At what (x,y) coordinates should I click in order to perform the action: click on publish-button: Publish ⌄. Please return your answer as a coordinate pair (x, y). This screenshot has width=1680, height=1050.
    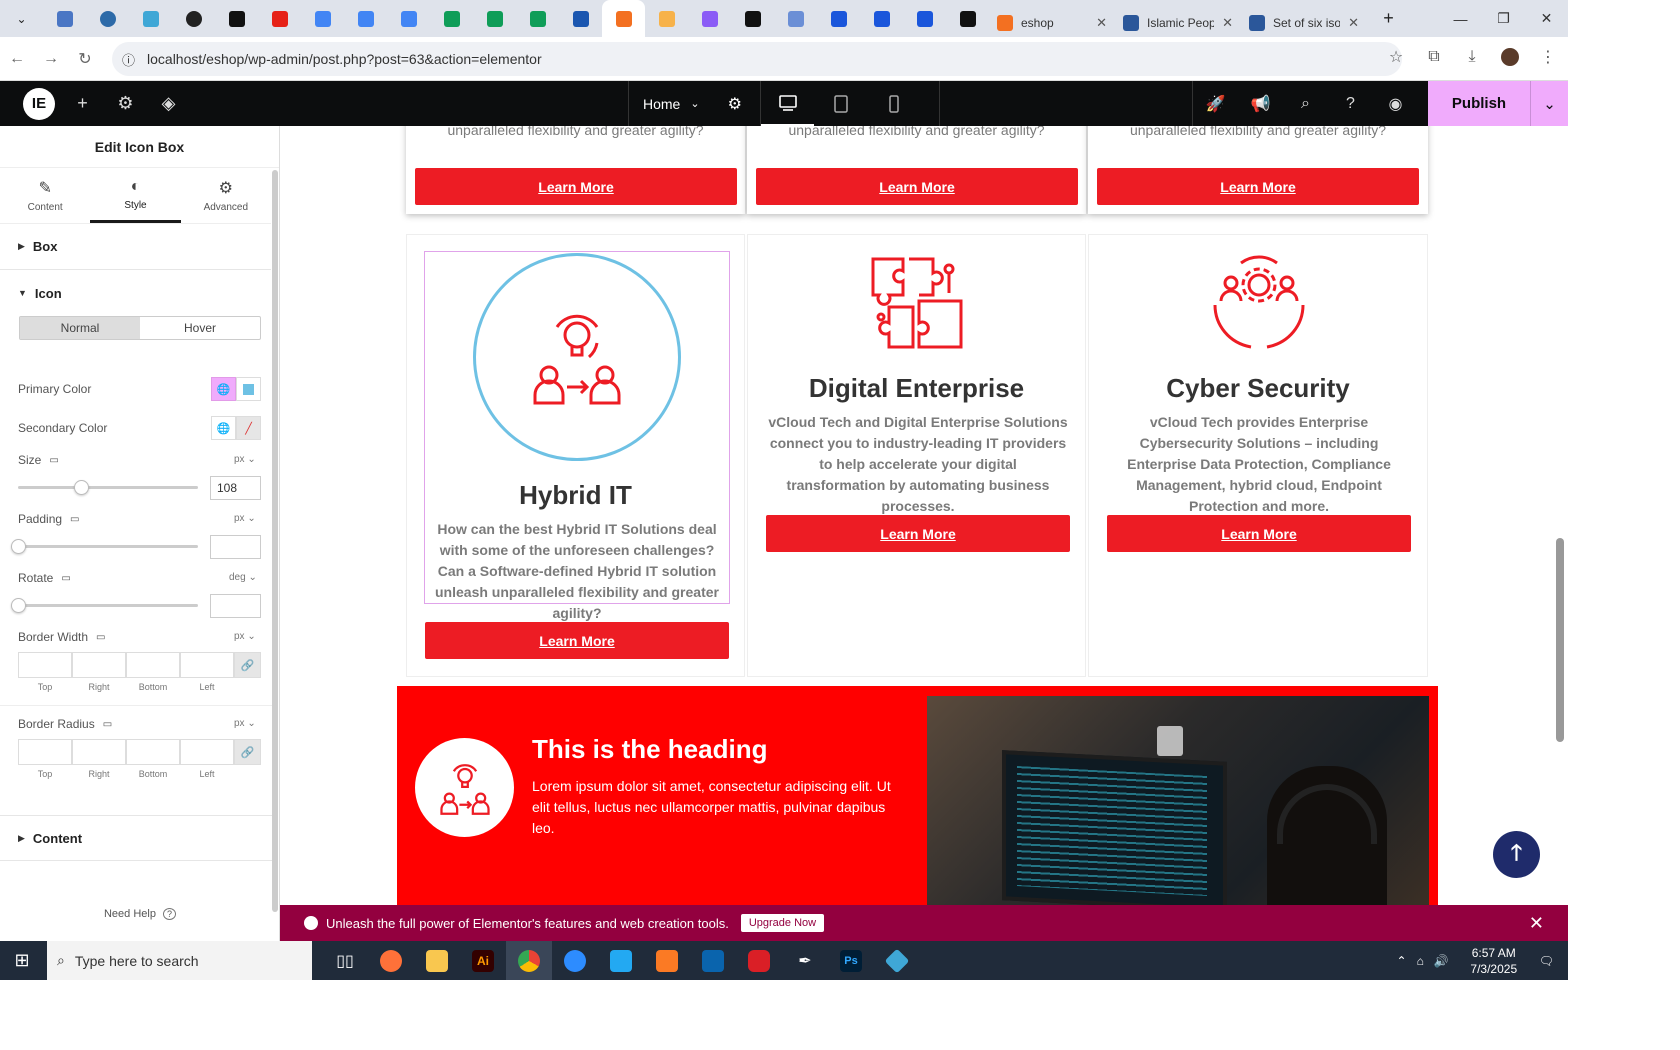
    Looking at the image, I should click on (1498, 103).